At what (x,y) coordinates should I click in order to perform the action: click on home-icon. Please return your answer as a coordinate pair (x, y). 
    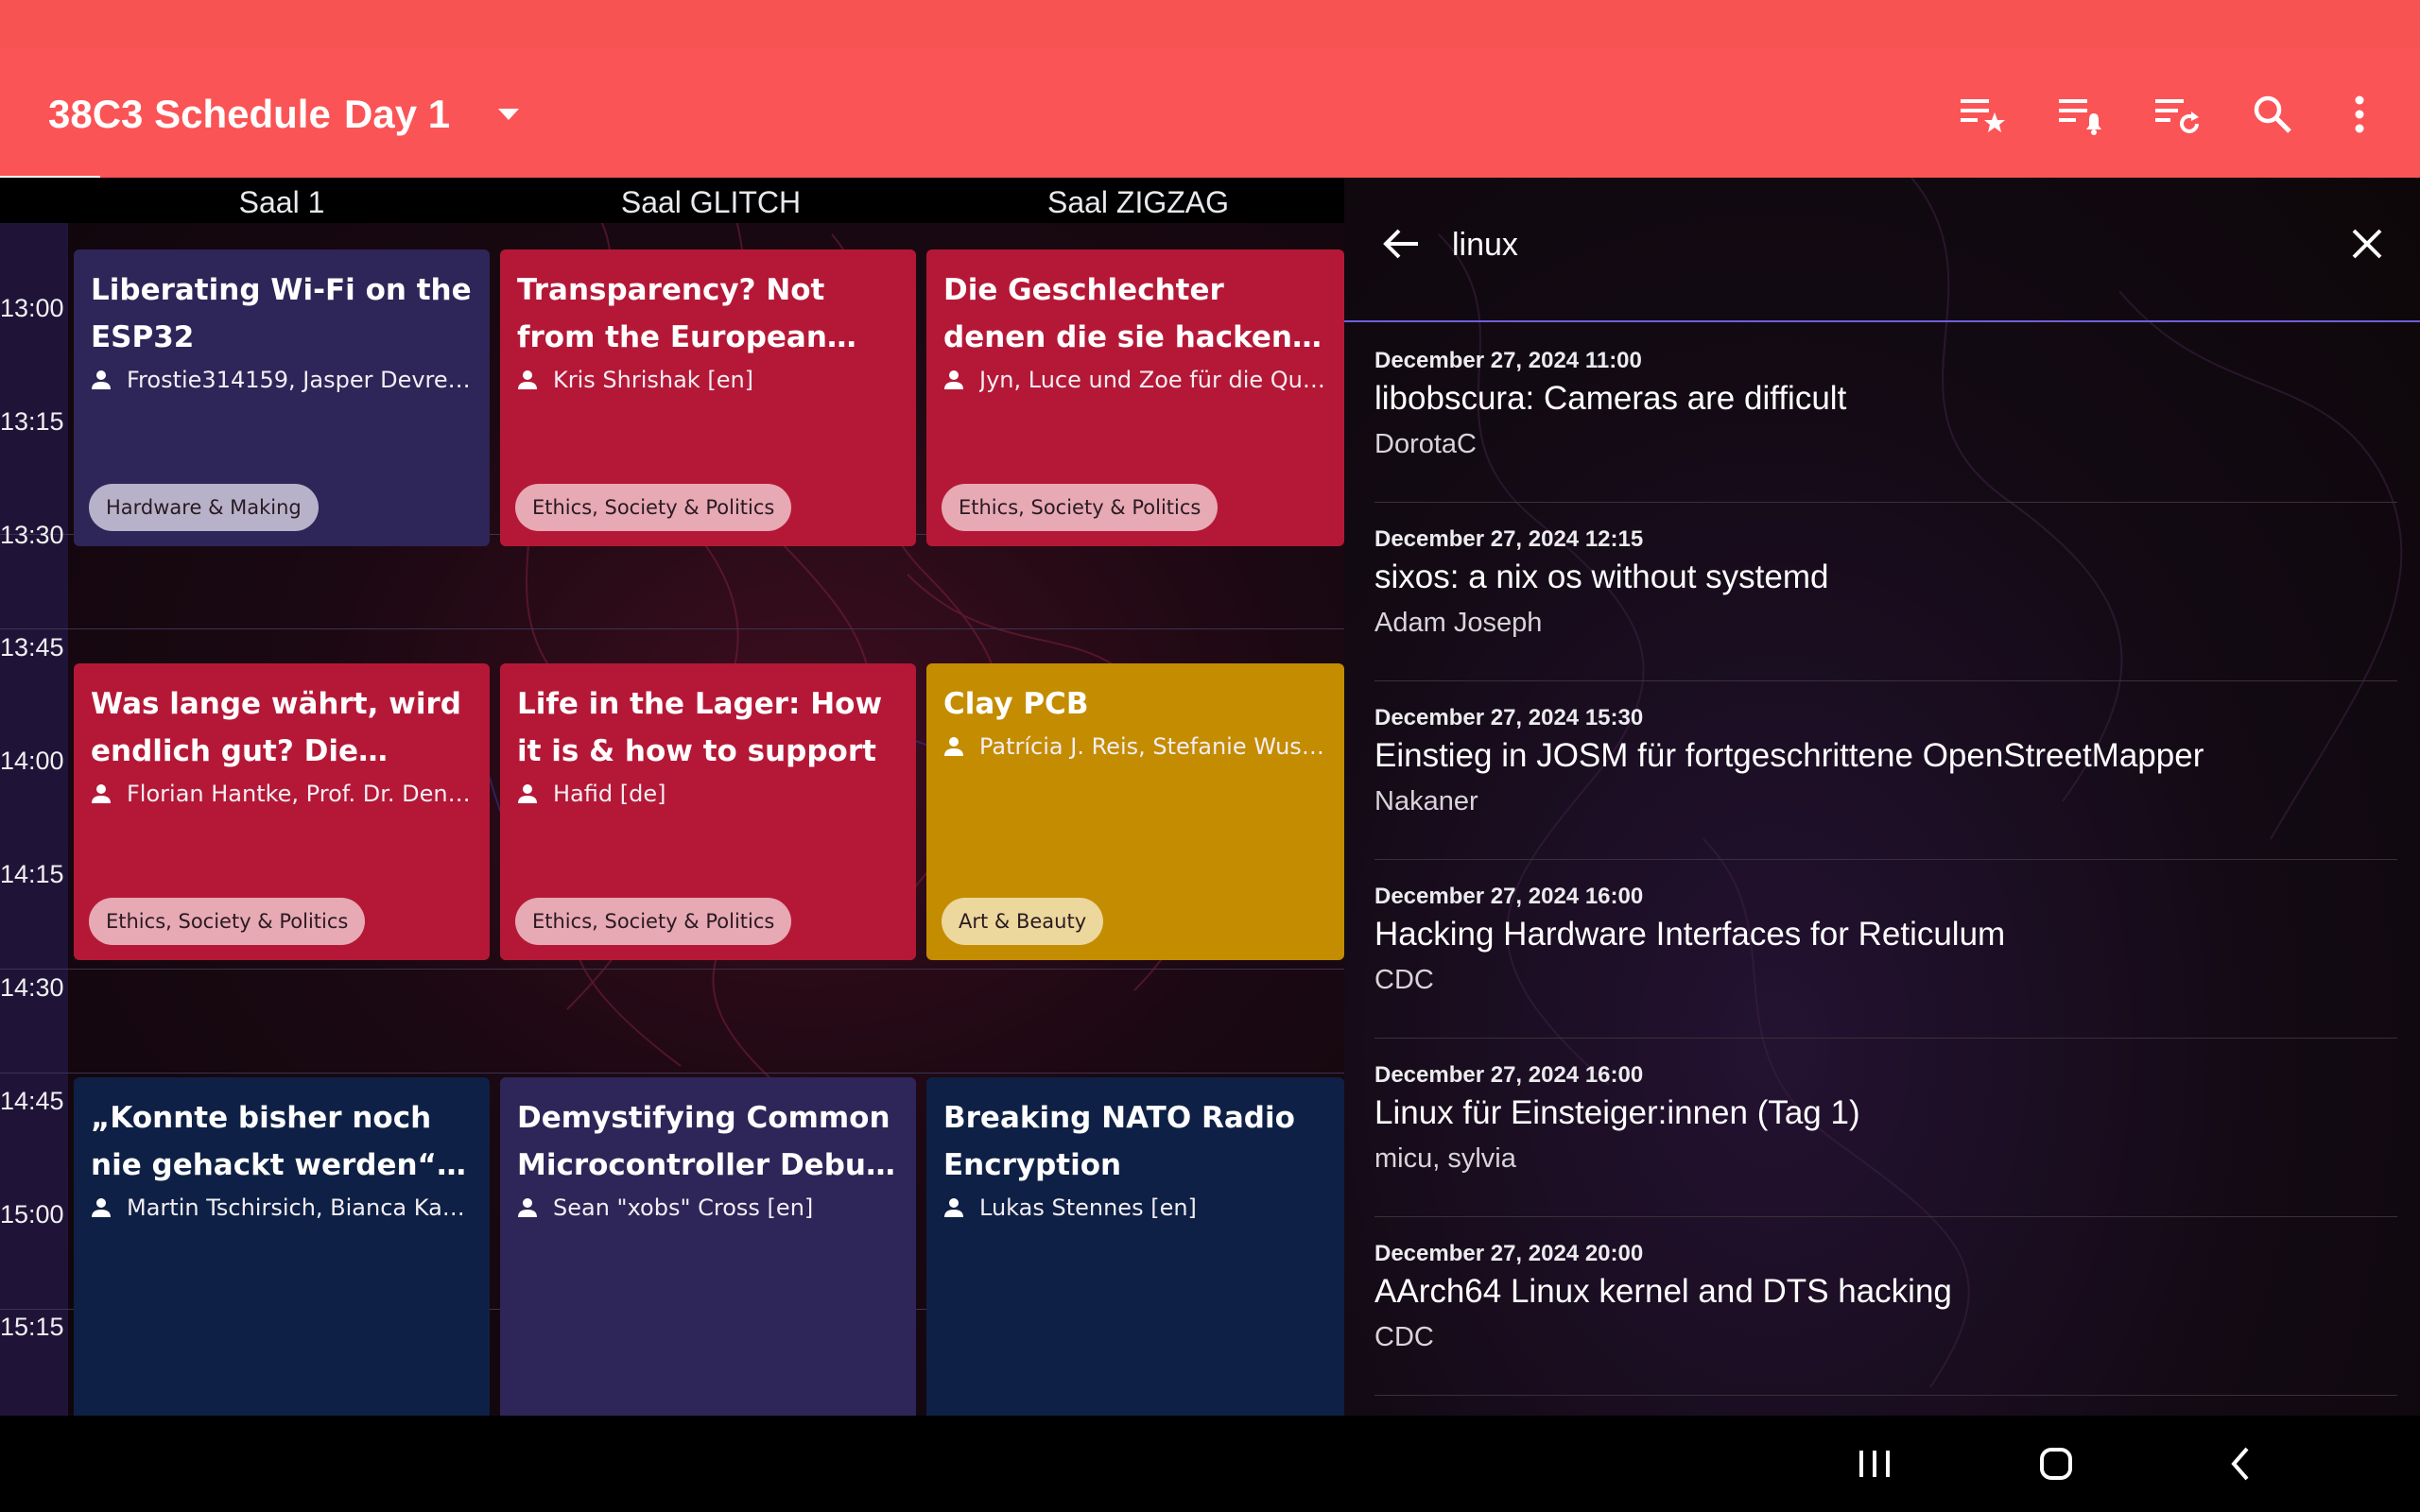
    Looking at the image, I should click on (2056, 1463).